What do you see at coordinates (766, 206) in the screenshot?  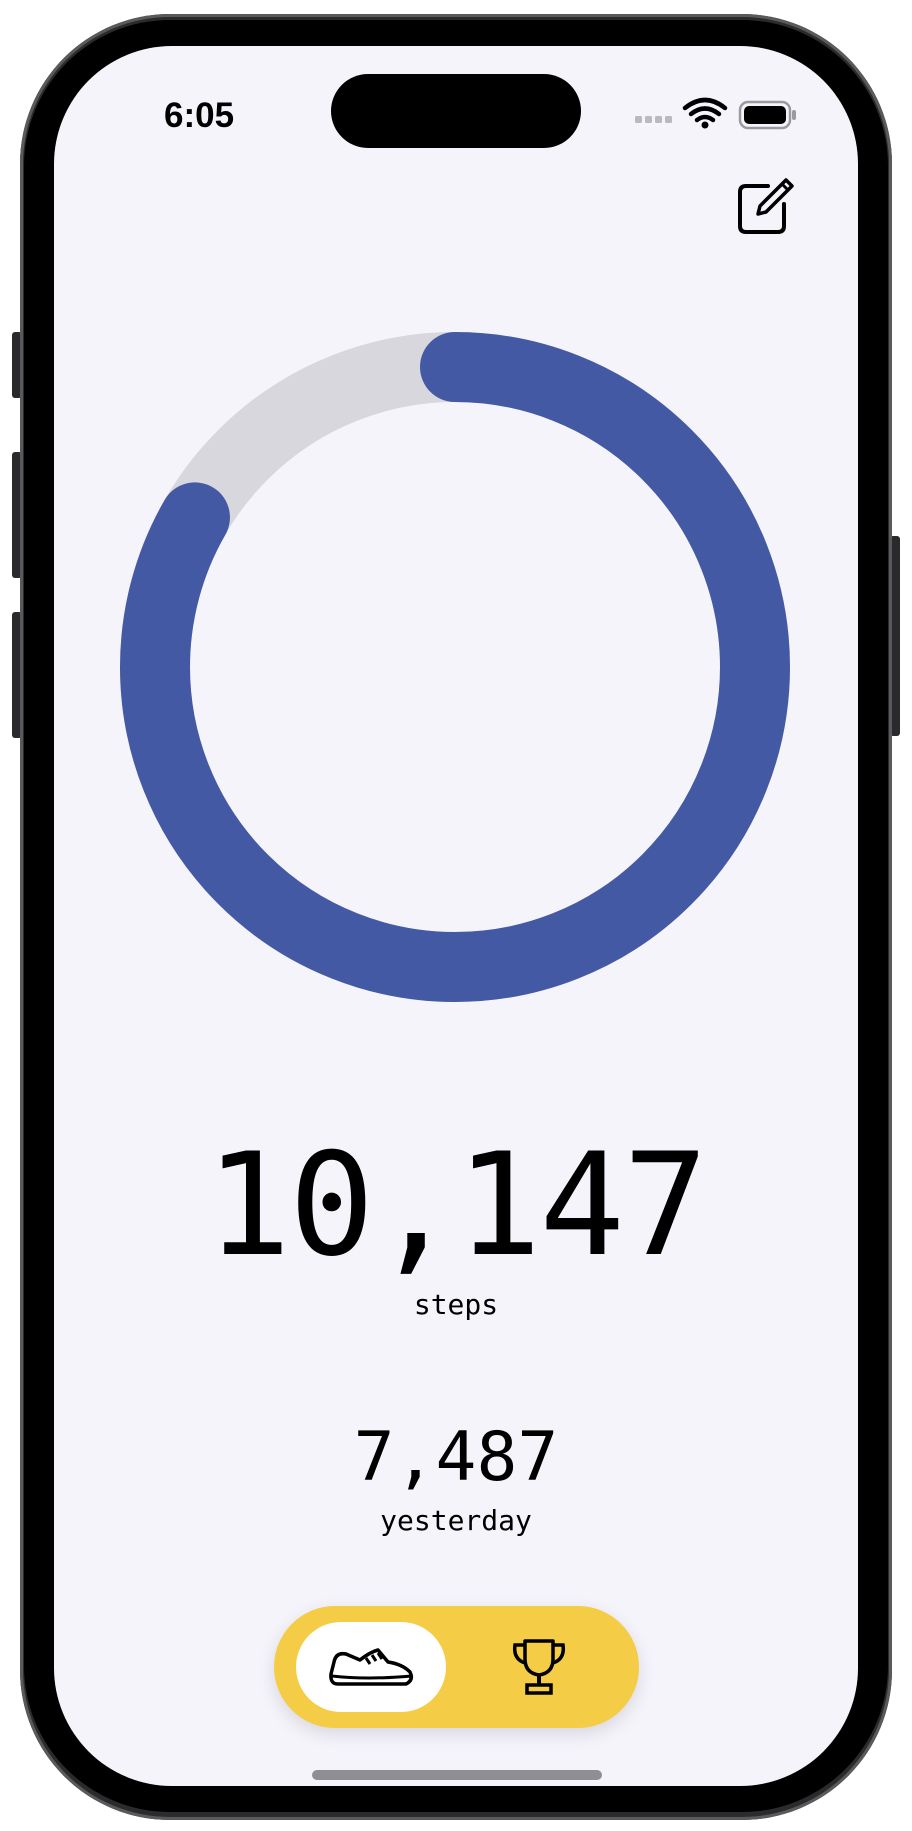 I see `square-and-pencil-icon` at bounding box center [766, 206].